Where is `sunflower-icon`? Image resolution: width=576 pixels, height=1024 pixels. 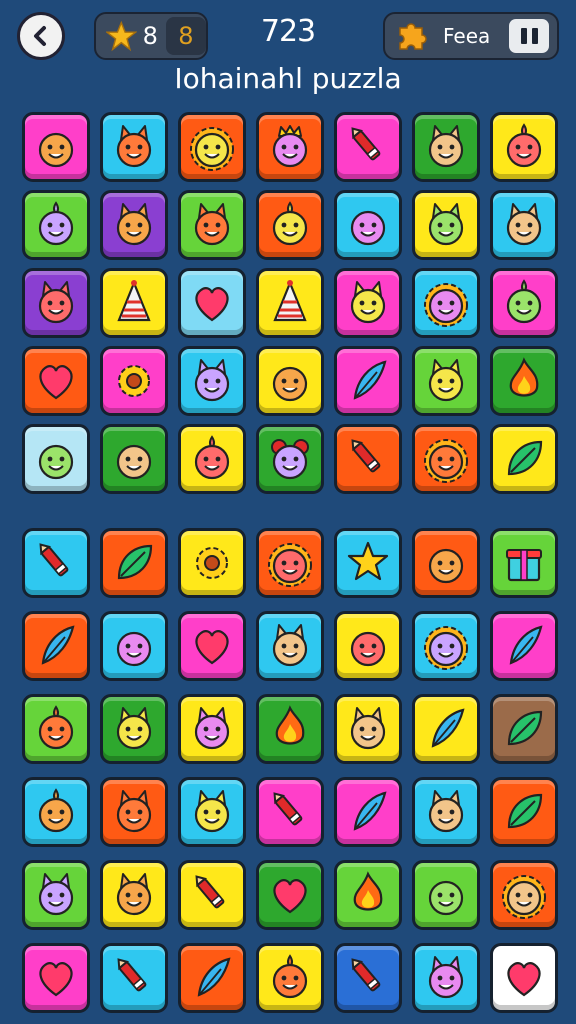 sunflower-icon is located at coordinates (212, 563).